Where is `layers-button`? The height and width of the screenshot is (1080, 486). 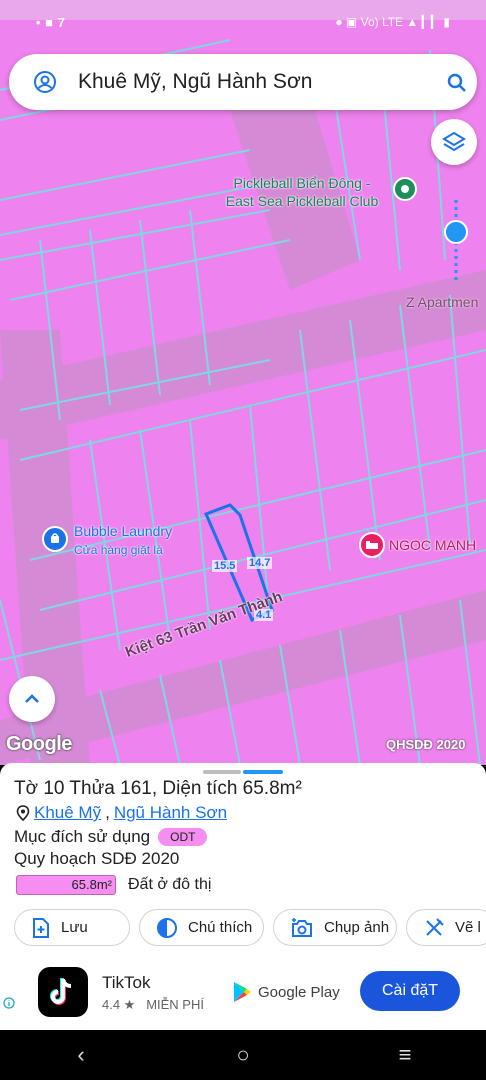
layers-button is located at coordinates (454, 142).